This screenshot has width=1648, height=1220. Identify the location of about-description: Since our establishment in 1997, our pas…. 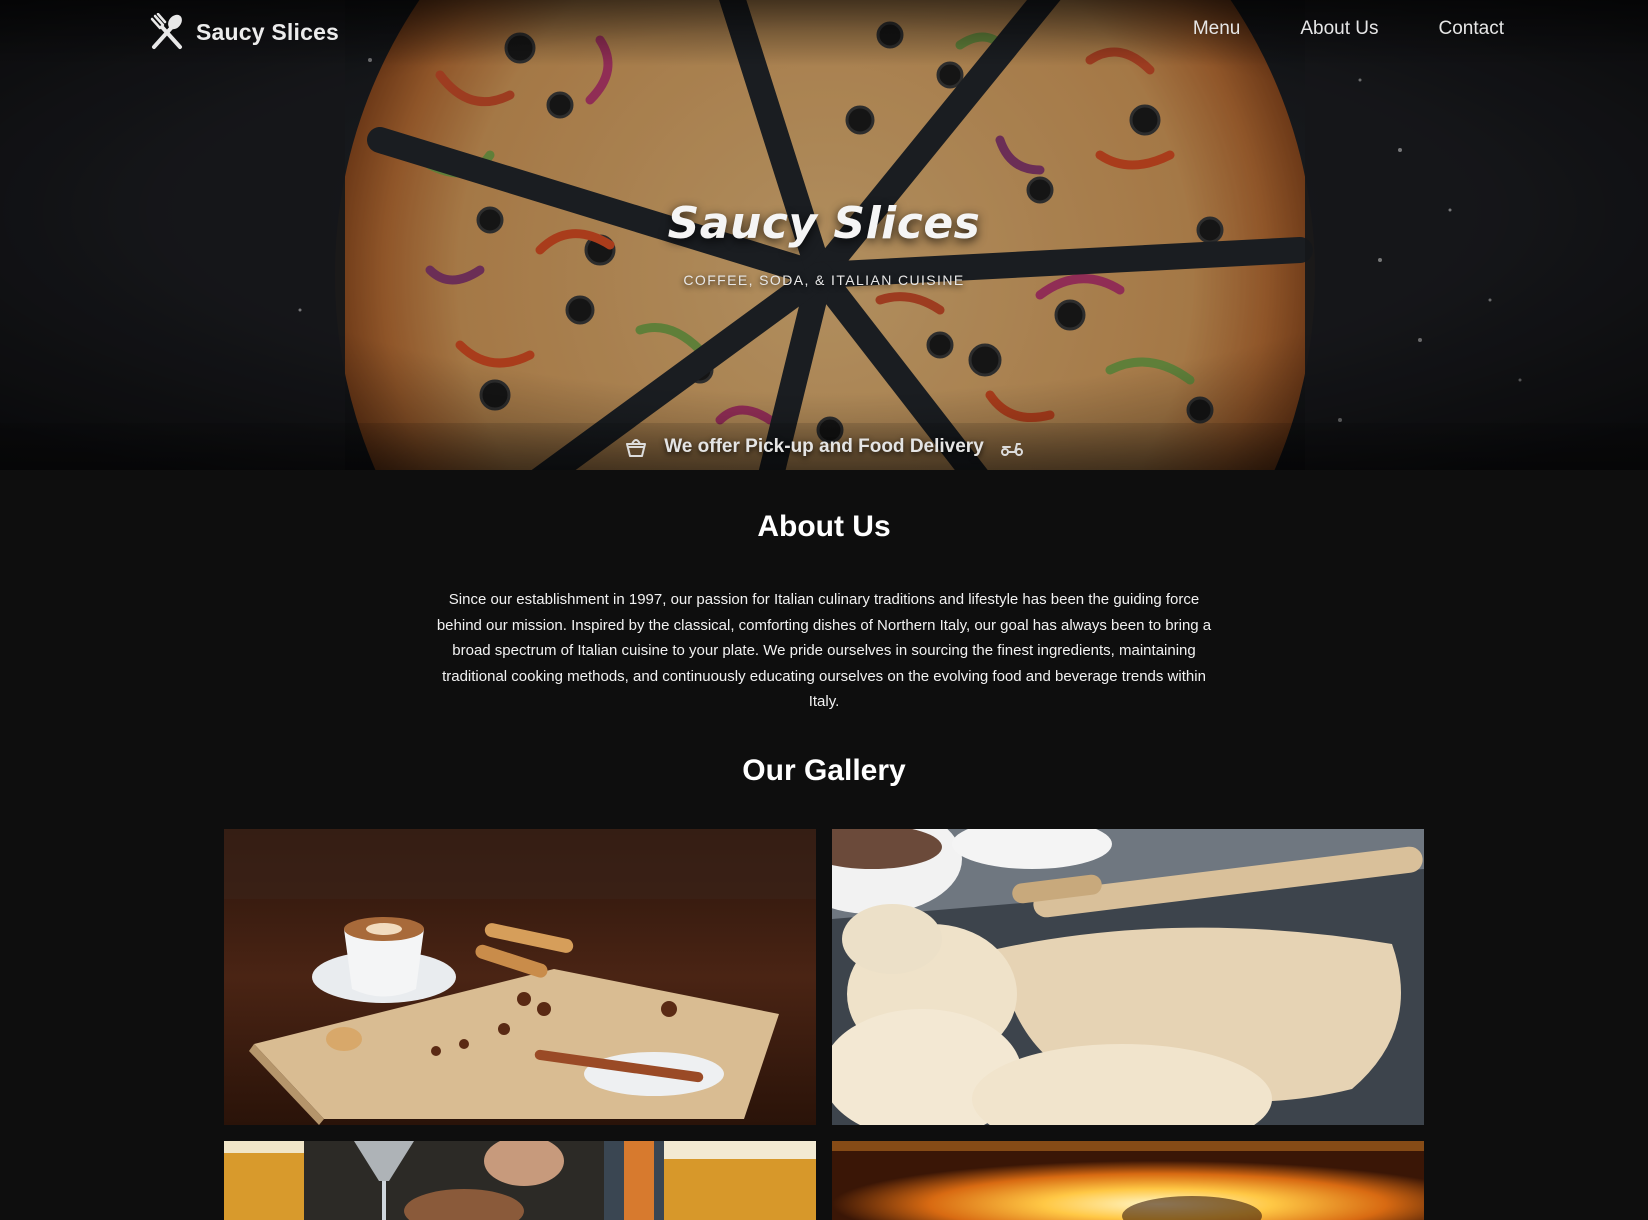
(824, 650).